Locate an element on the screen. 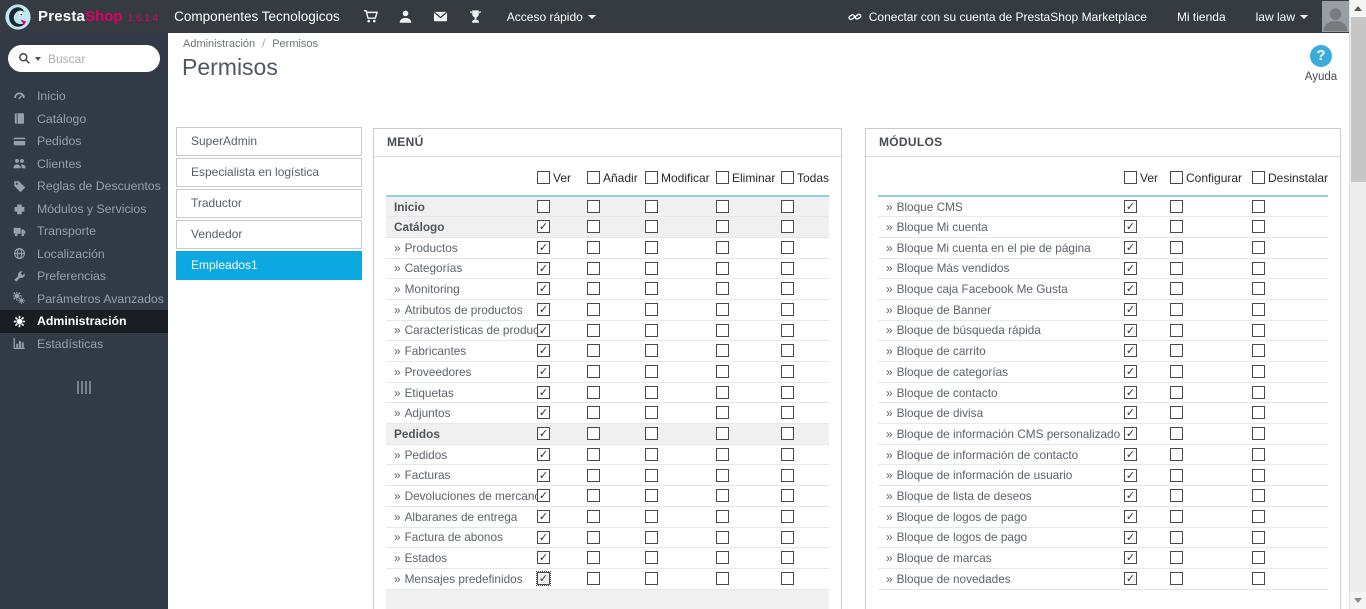 The width and height of the screenshot is (1366, 609). sidebar-item-administracion: Administración is located at coordinates (84, 321).